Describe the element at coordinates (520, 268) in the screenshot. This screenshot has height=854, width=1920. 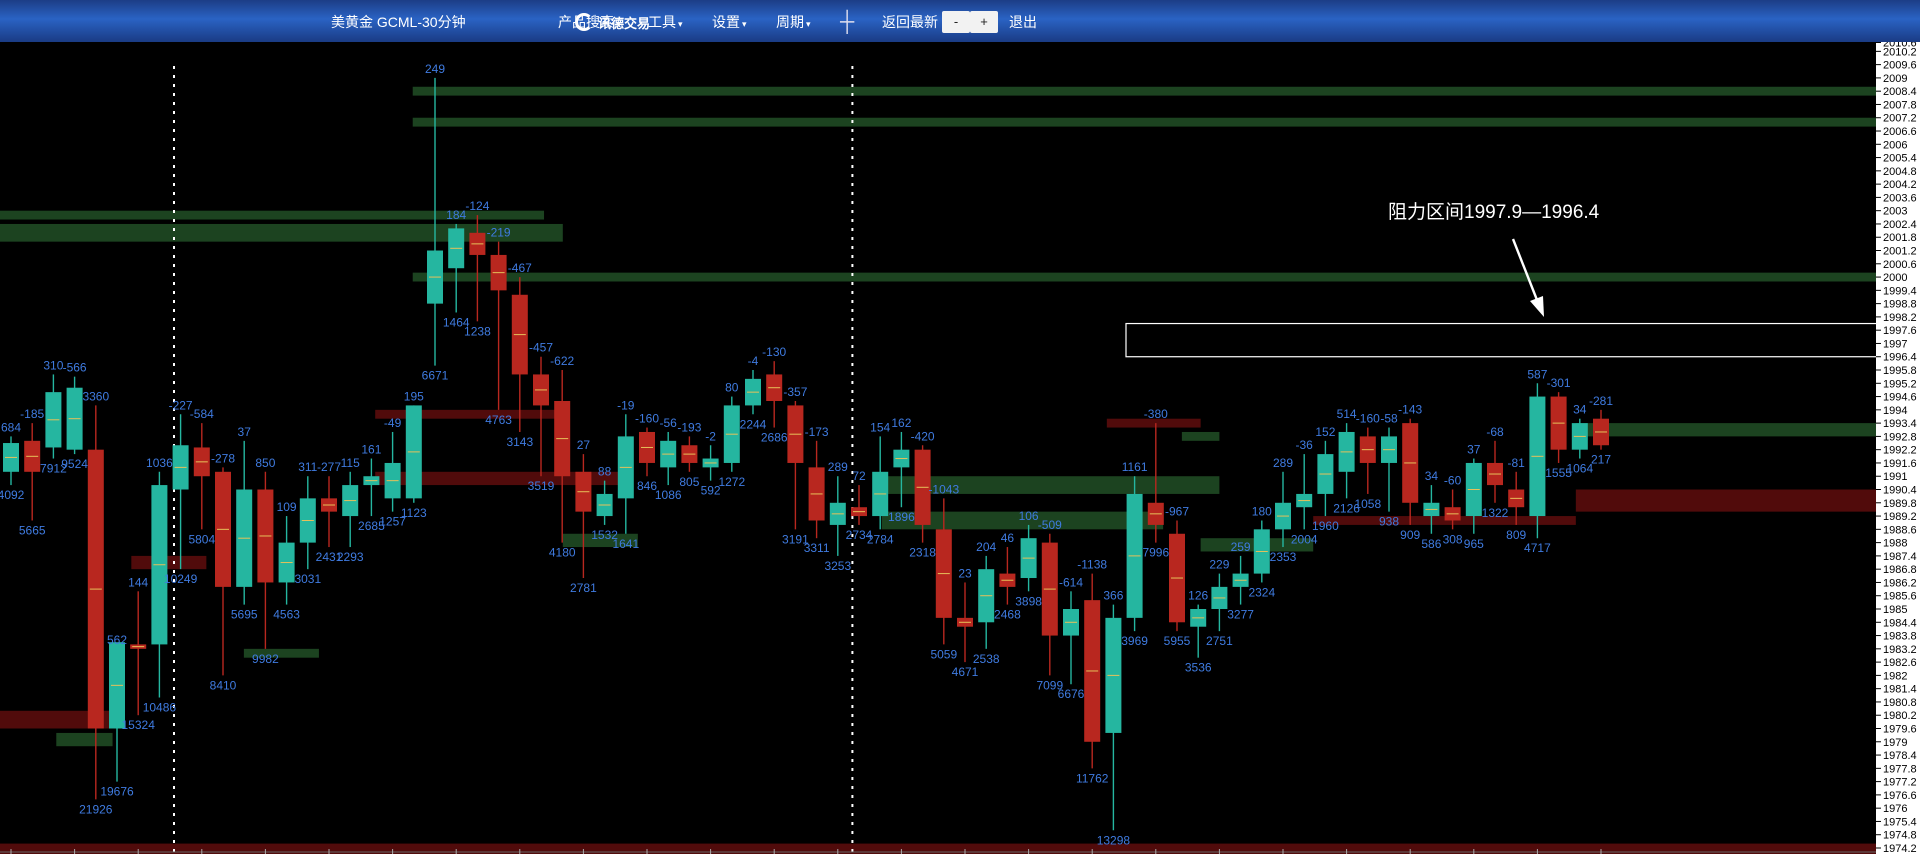
I see `volume-delta-label: -467` at that location.